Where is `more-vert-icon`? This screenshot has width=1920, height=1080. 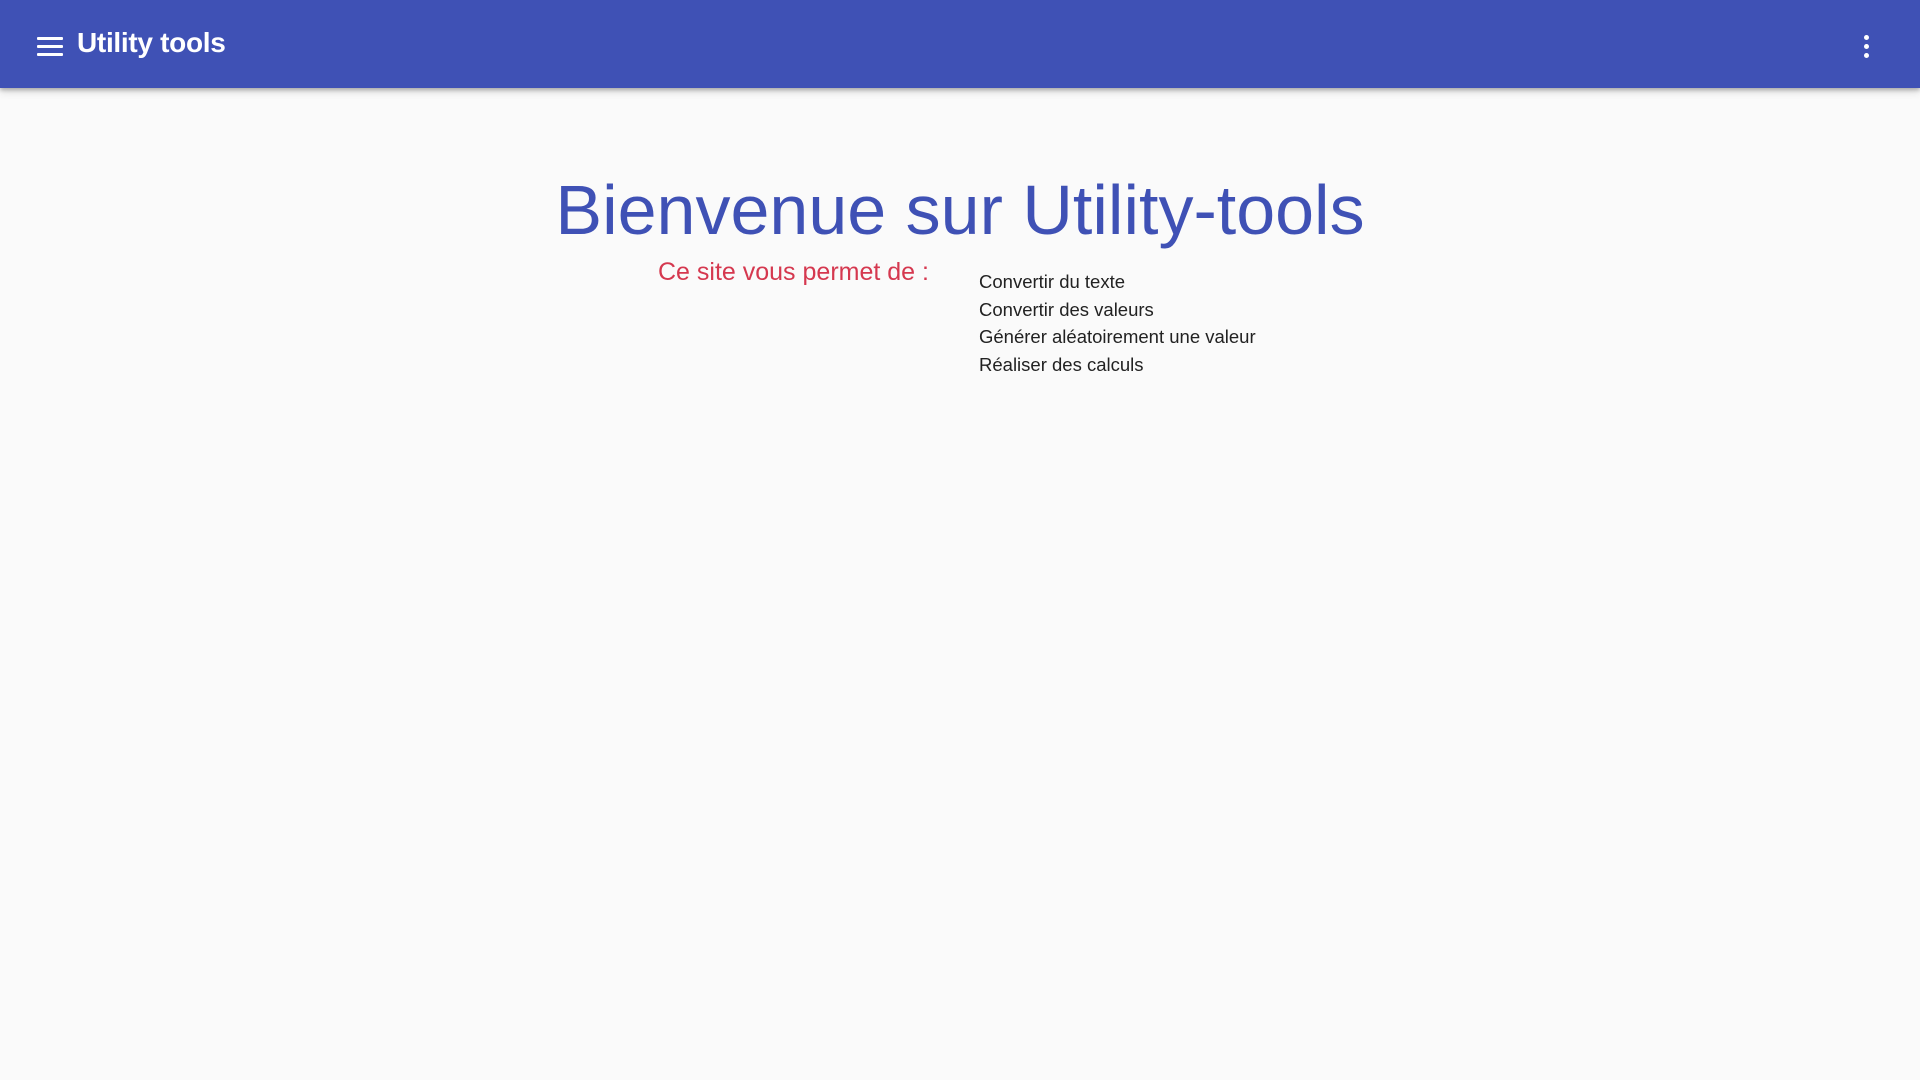
more-vert-icon is located at coordinates (1866, 46).